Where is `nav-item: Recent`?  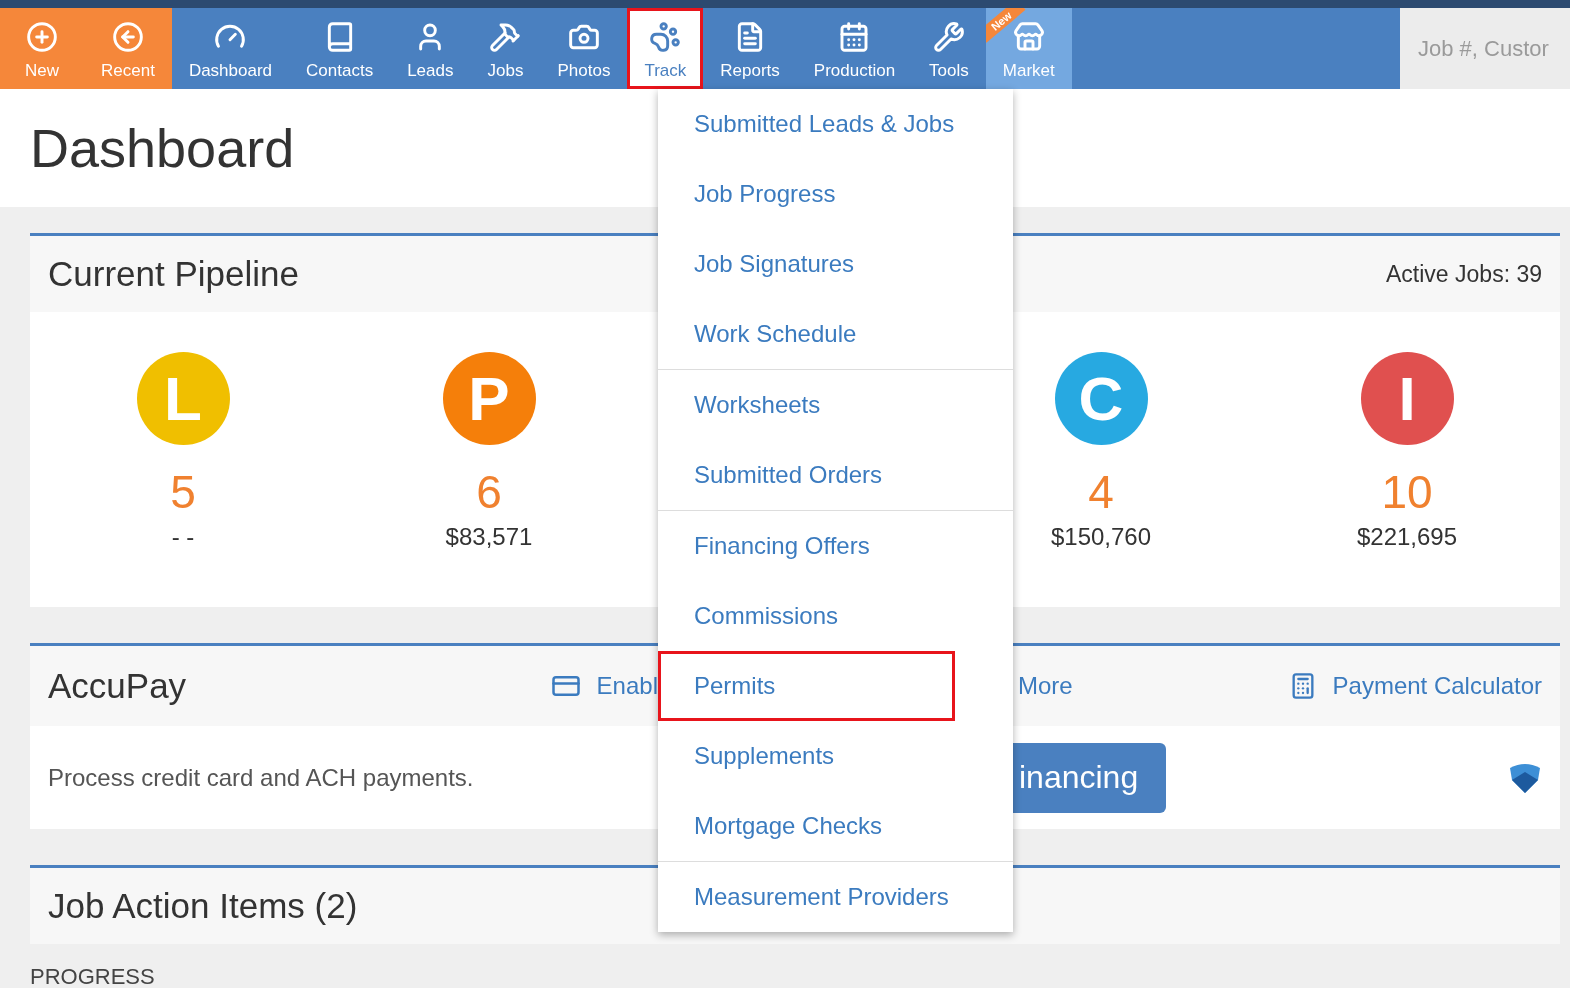
nav-item: Recent is located at coordinates (128, 48).